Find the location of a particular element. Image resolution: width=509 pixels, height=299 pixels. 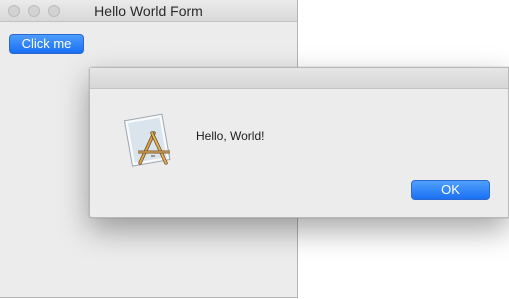

window-title: Hello World Form is located at coordinates (148, 11).